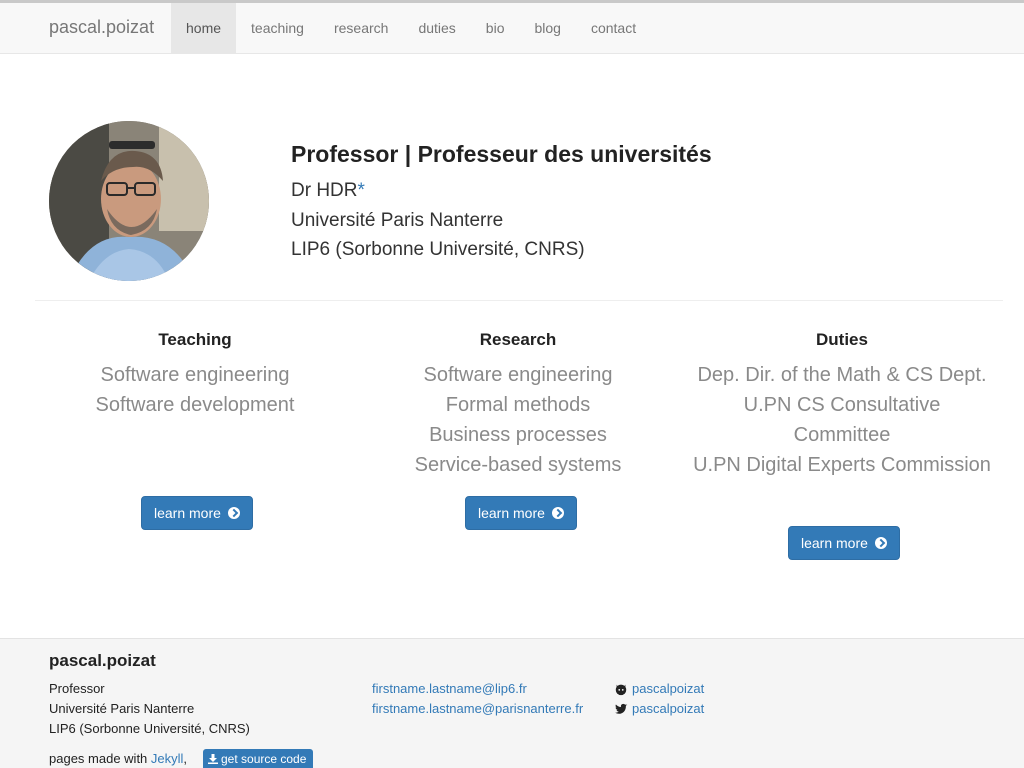 Image resolution: width=1024 pixels, height=768 pixels. I want to click on research-item: Business processes, so click(518, 435).